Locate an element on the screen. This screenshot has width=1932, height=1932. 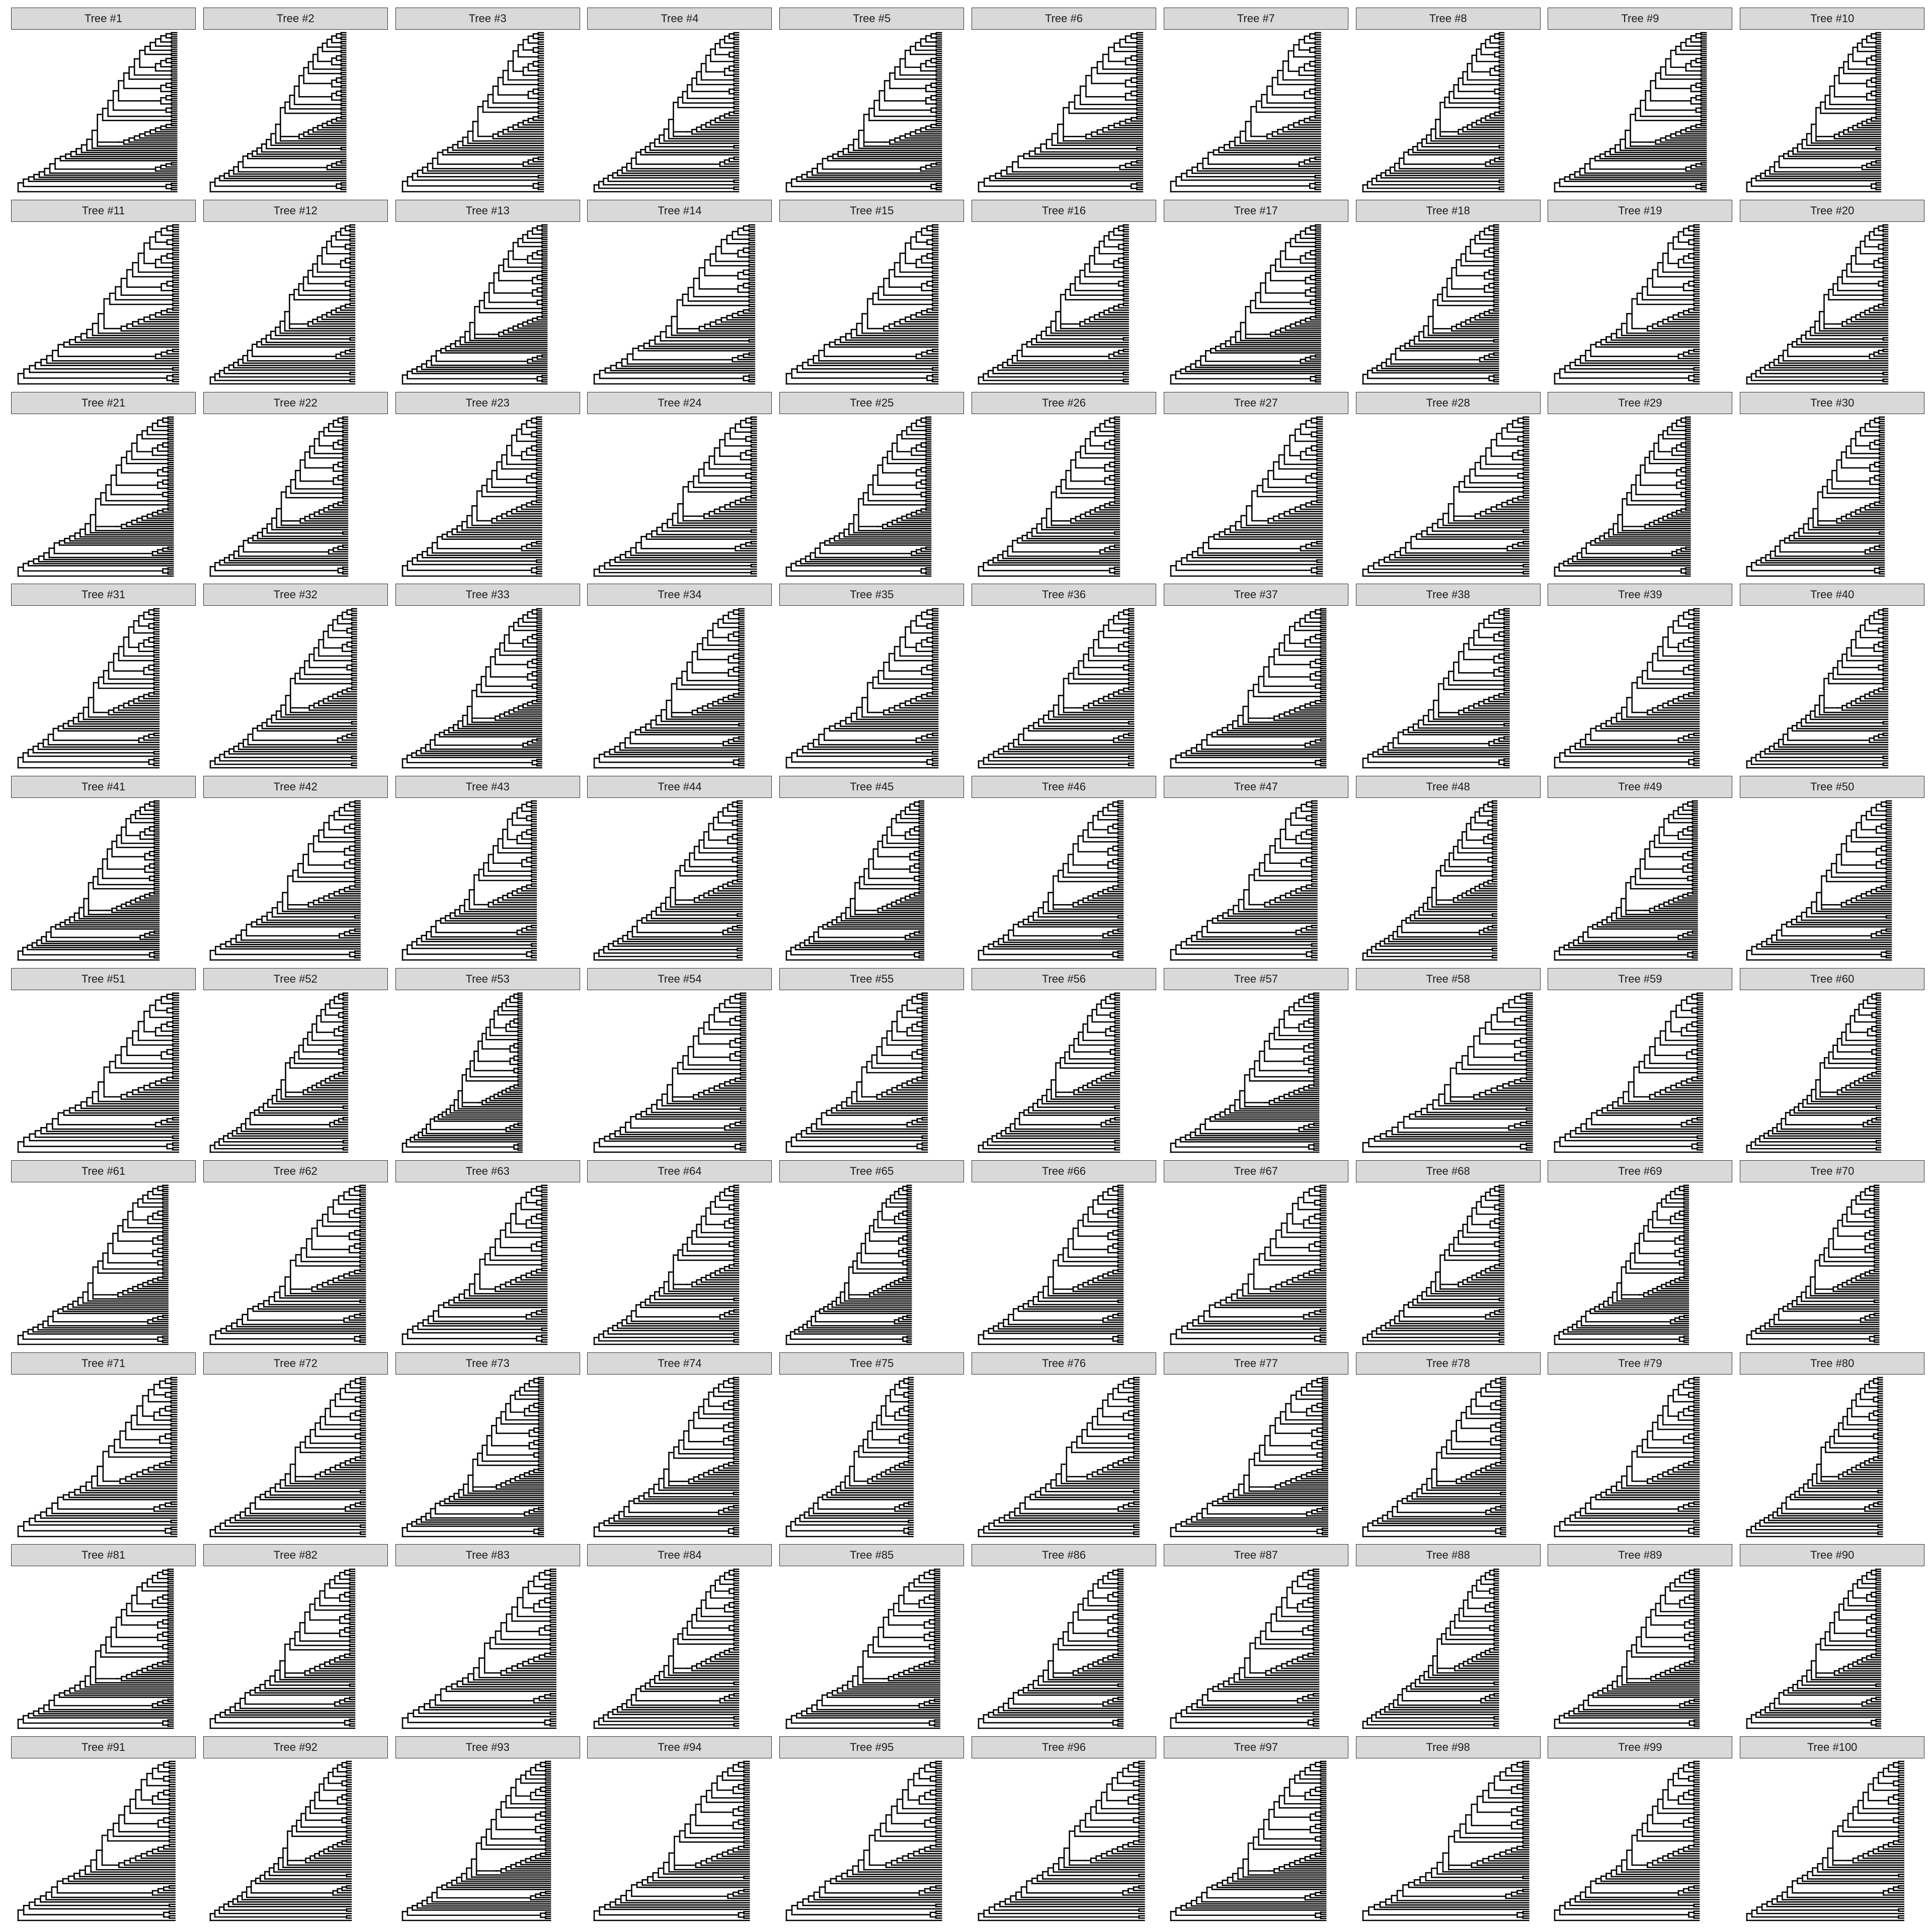
facet-strip-label: Tree #19 is located at coordinates (1641, 211).